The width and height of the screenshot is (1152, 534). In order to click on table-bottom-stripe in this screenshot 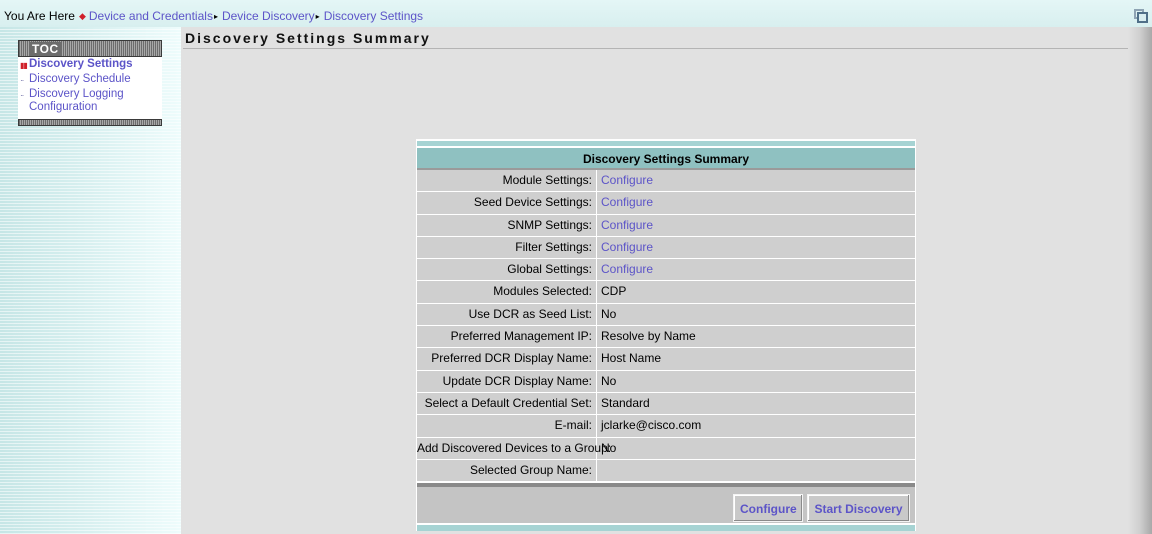, I will do `click(666, 528)`.